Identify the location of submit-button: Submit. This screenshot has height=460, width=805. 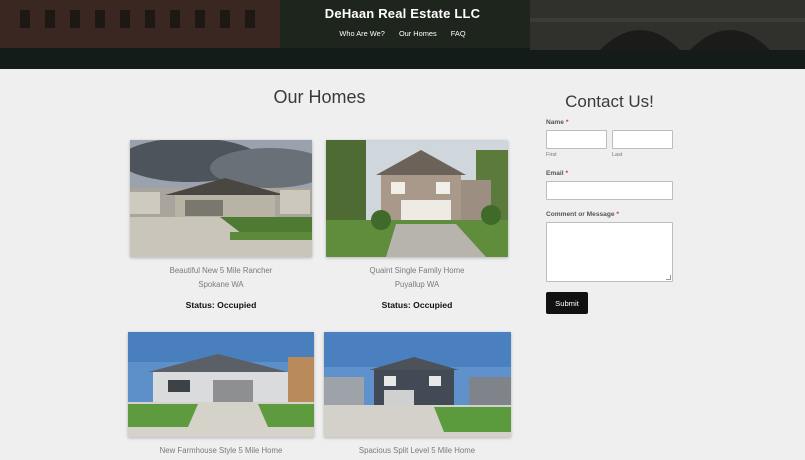
(567, 303).